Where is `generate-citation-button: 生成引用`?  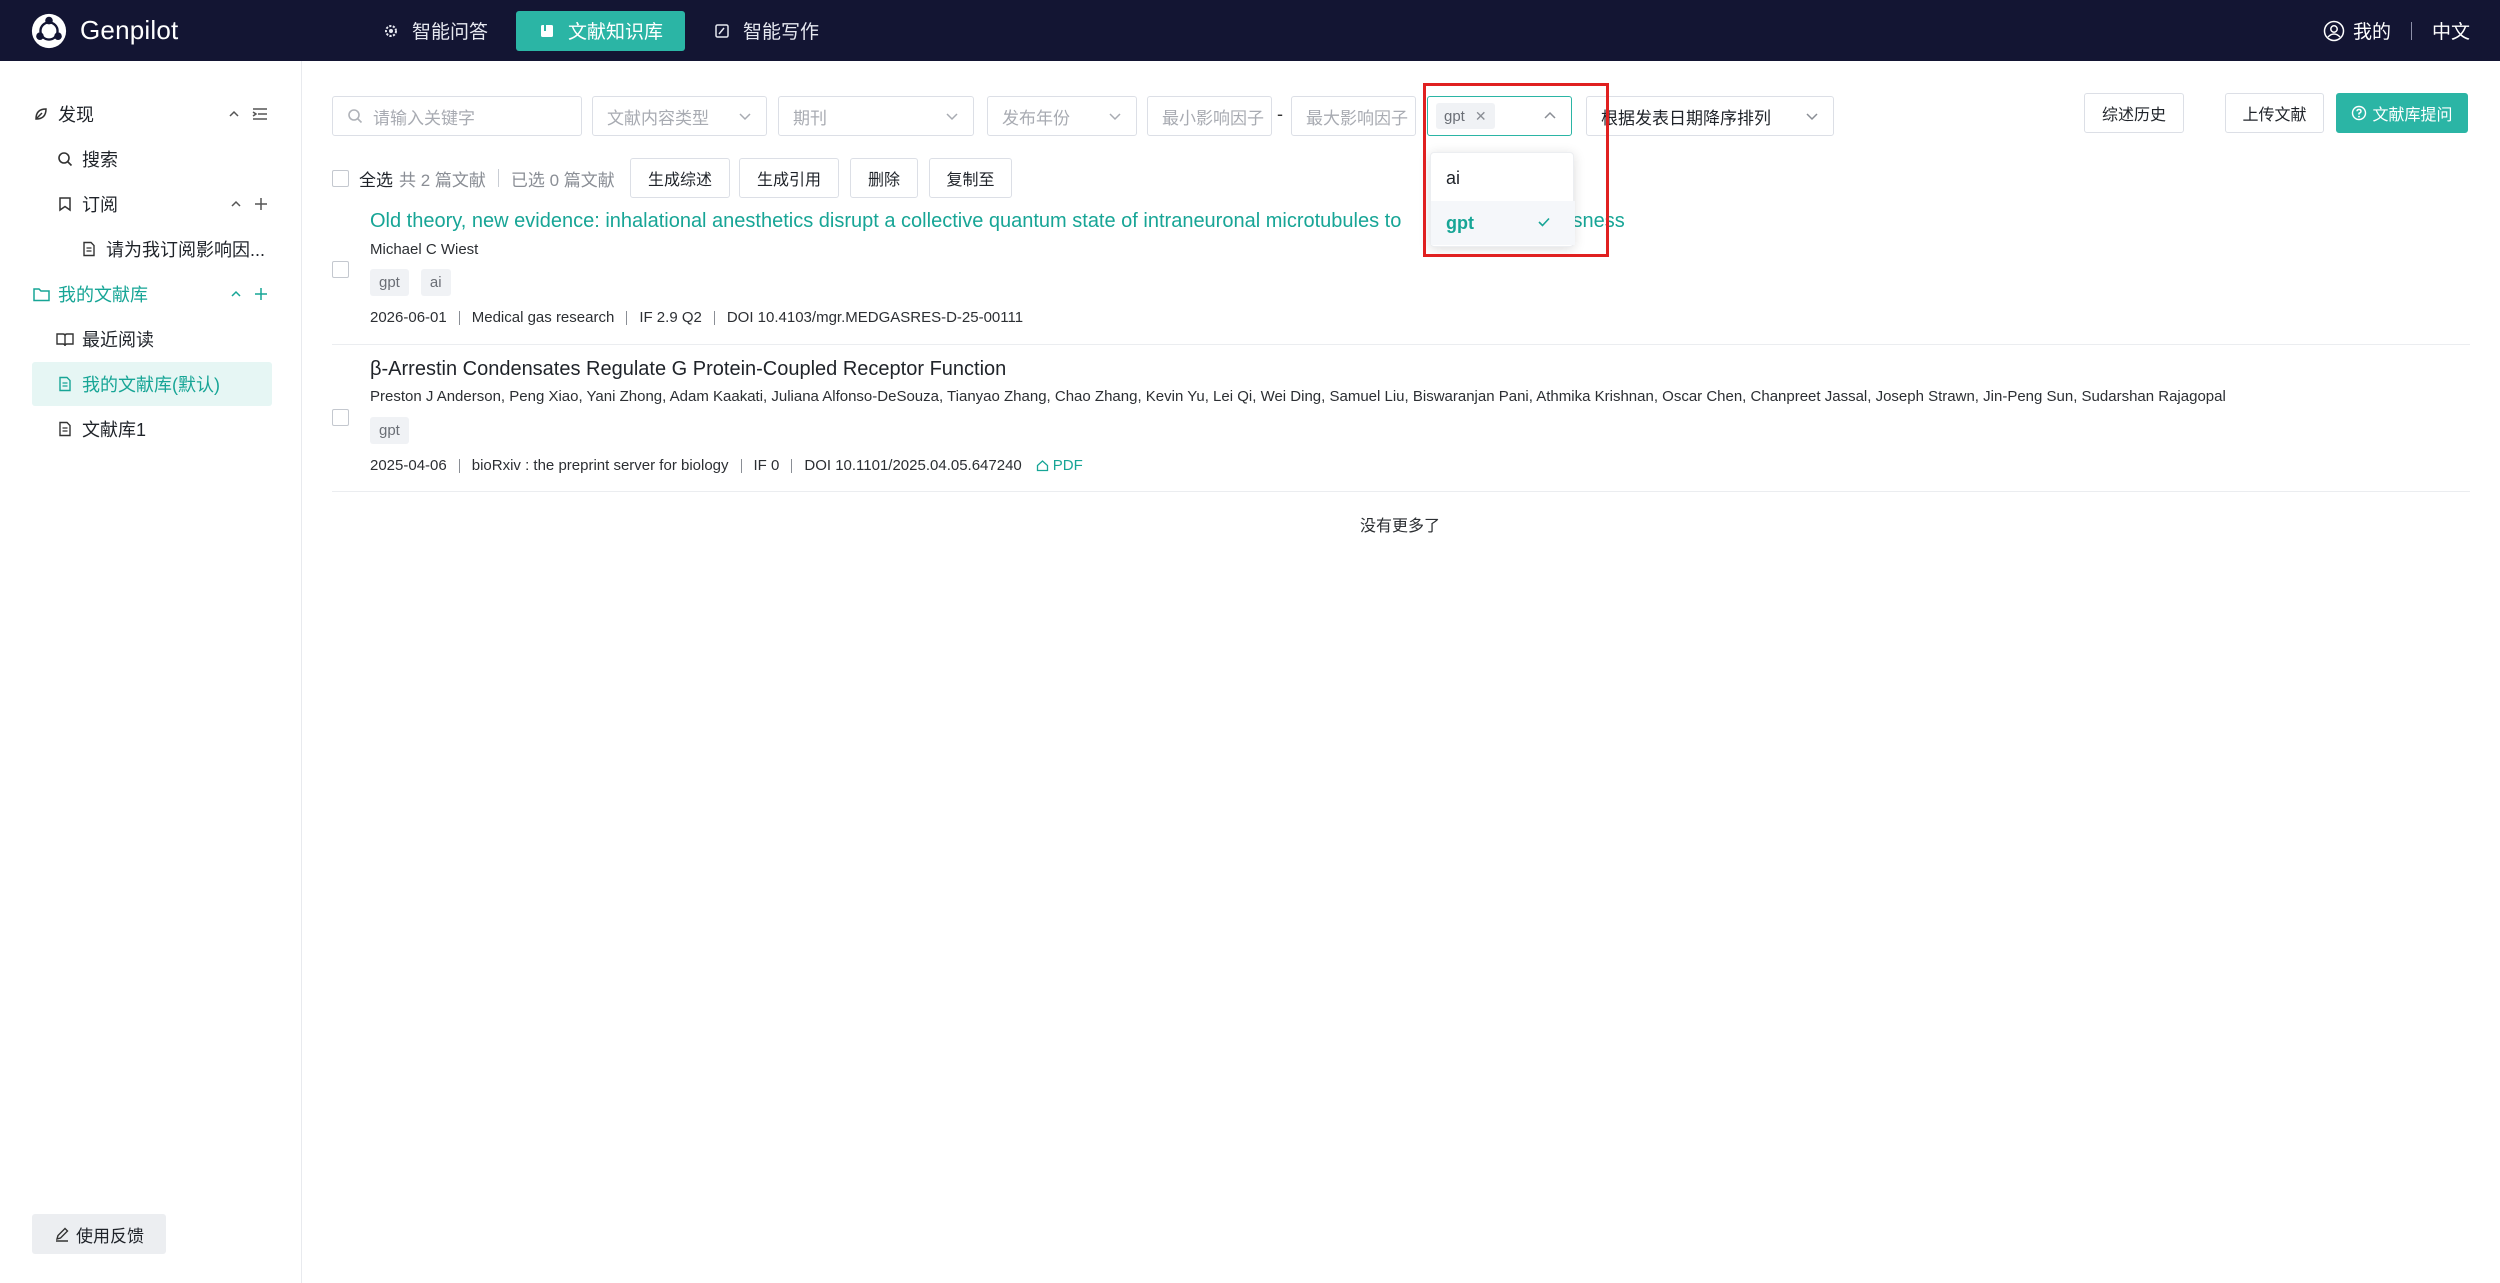
generate-citation-button: 生成引用 is located at coordinates (789, 178).